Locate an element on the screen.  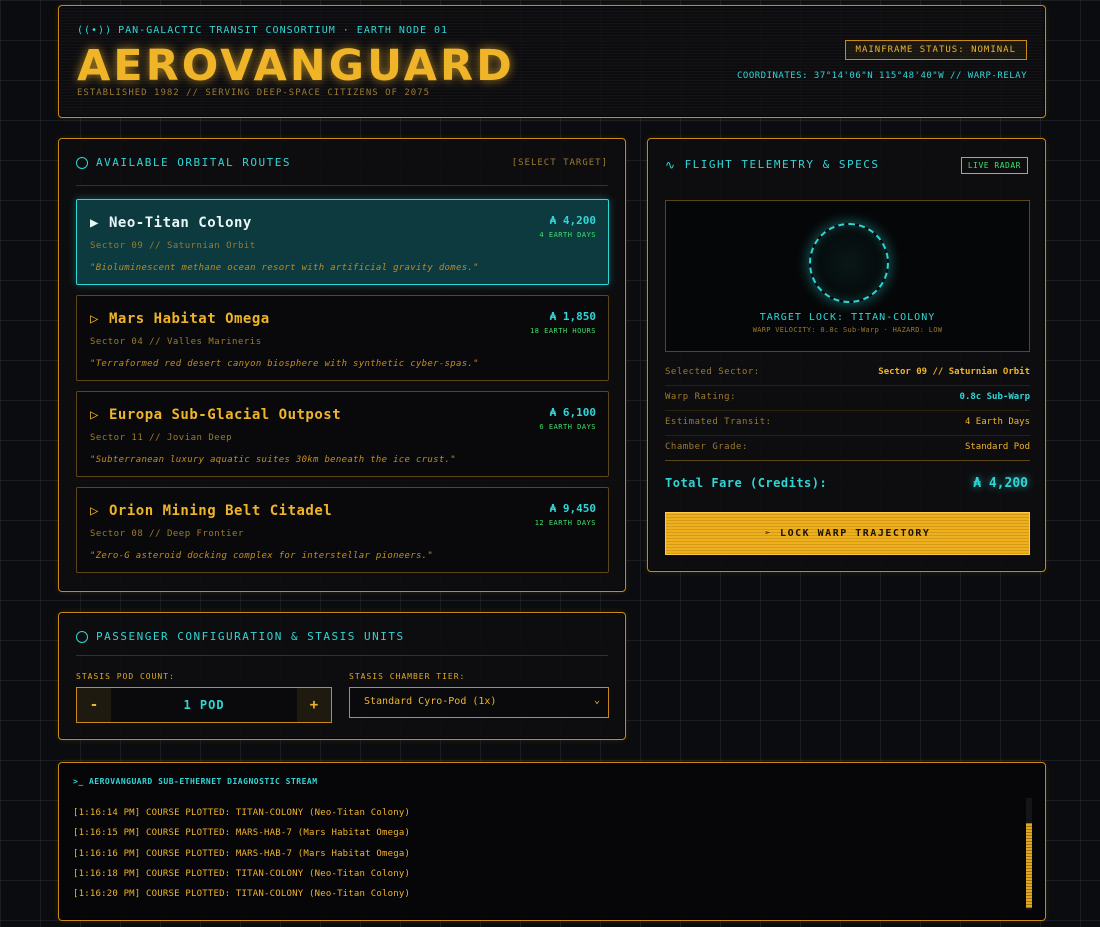
spec-label: Estimated Transit: is located at coordinates (718, 422).